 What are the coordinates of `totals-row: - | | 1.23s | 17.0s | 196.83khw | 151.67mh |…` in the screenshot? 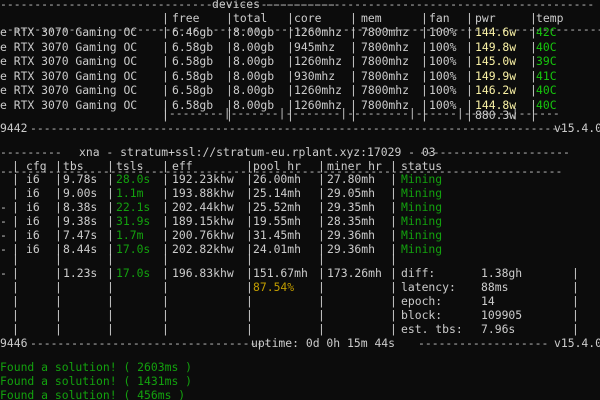 It's located at (289, 273).